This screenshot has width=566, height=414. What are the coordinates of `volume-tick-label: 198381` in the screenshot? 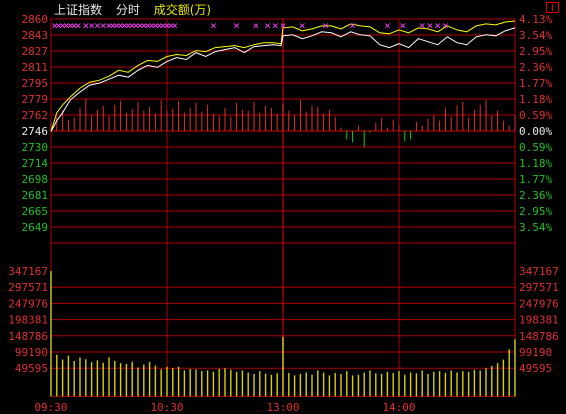 It's located at (28, 320).